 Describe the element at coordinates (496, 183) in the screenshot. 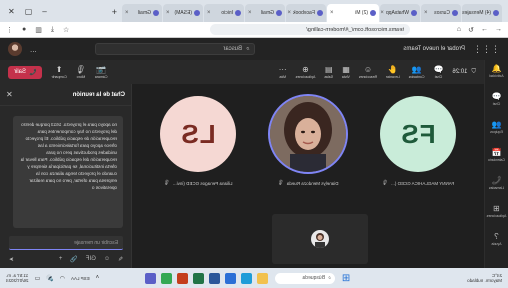

I see `rail-item: 📞 Llamadas` at that location.